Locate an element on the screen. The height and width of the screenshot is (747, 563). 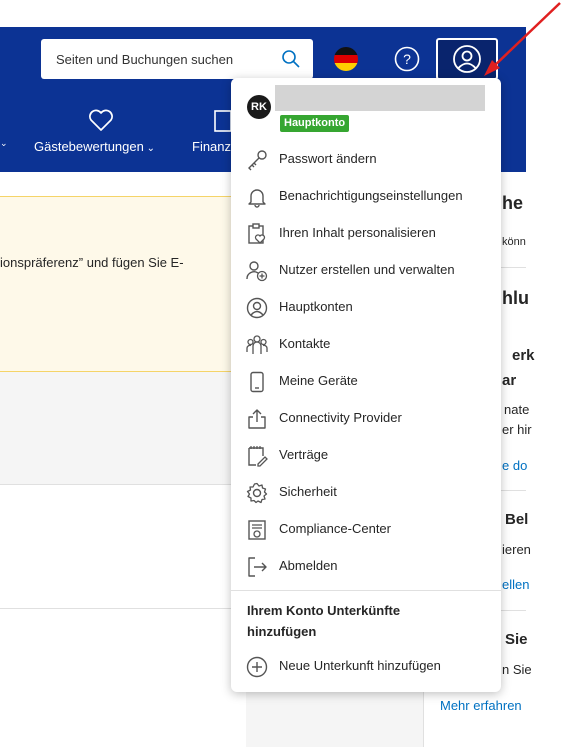
menu-item-label: Kontakte is located at coordinates (305, 343).